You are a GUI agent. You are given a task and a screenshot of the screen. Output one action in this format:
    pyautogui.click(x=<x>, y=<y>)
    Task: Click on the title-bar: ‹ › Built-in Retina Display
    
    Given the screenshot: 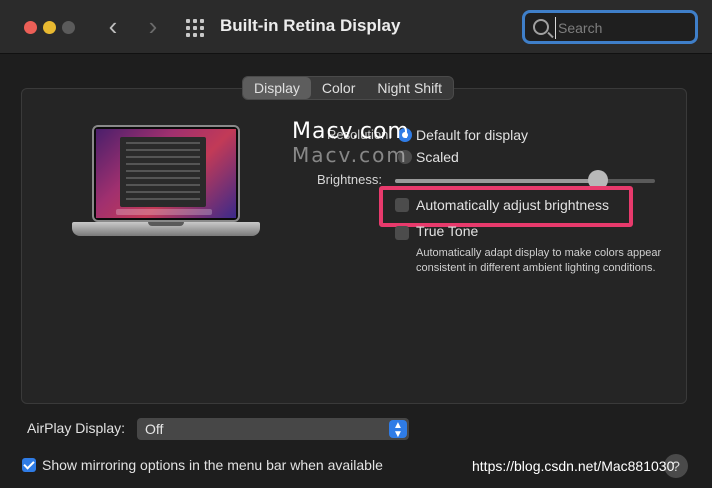 What is the action you would take?
    pyautogui.click(x=356, y=27)
    